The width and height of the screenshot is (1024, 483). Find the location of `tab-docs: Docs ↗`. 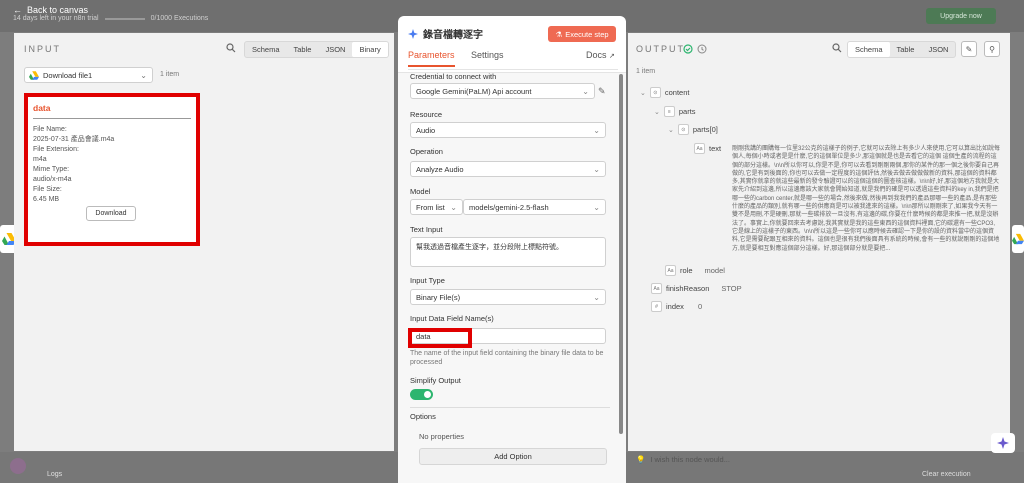

tab-docs: Docs ↗ is located at coordinates (600, 55).